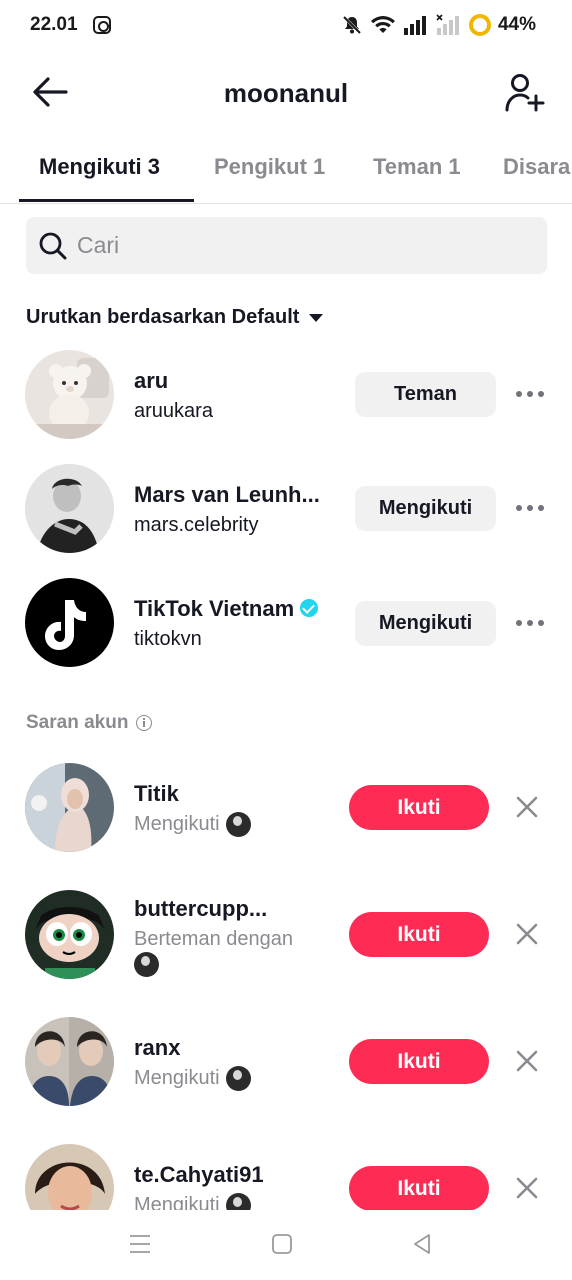 The image size is (572, 1280). What do you see at coordinates (214, 608) in the screenshot?
I see `account-name: TikTok Vietnam` at bounding box center [214, 608].